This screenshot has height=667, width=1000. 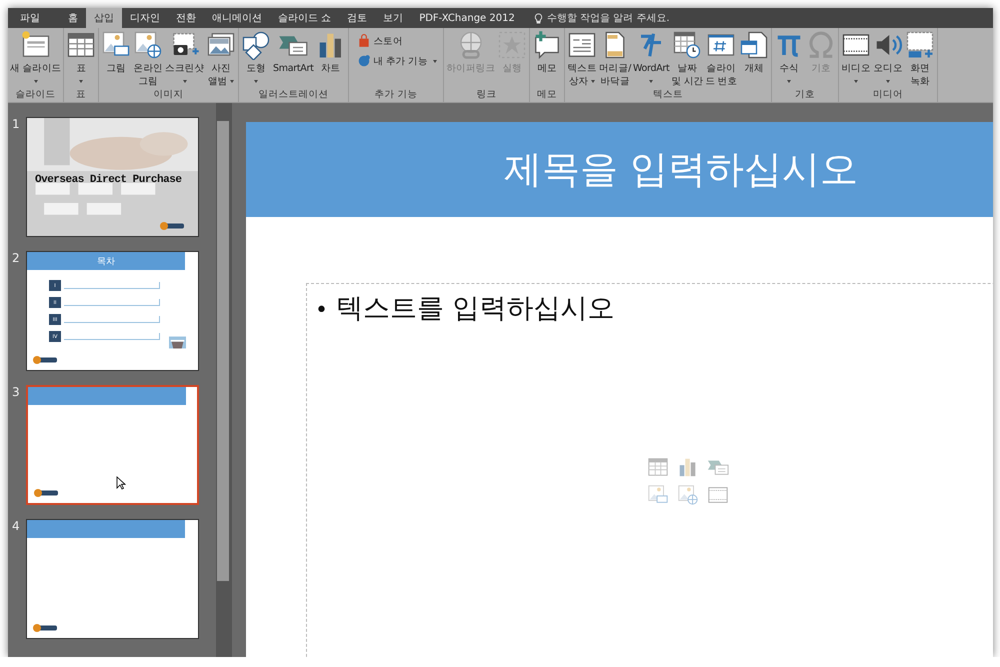 I want to click on ribbon-button: 온라인 그림, so click(x=148, y=59).